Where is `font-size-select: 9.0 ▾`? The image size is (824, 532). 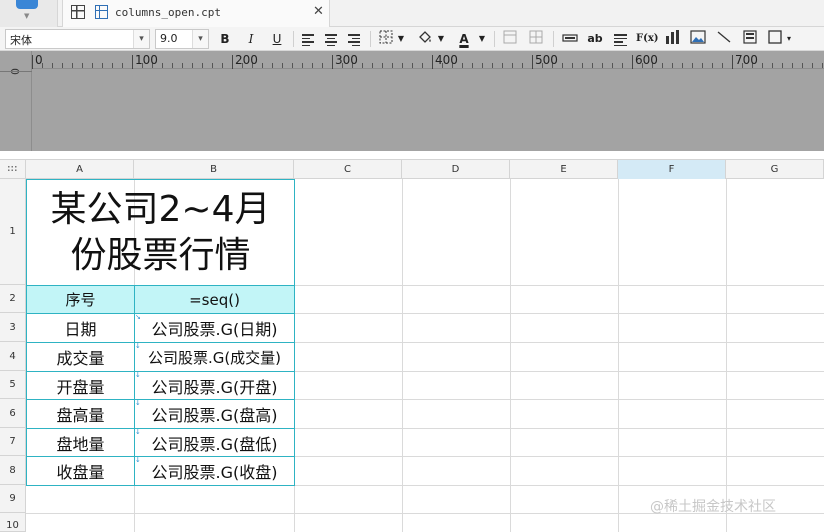 font-size-select: 9.0 ▾ is located at coordinates (182, 39).